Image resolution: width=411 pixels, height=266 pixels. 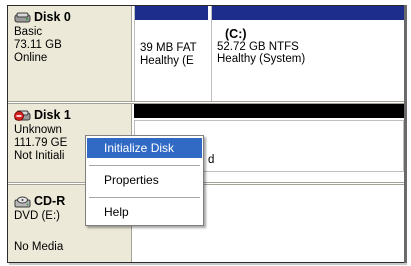 I want to click on partition-text: 39 MB FAT Healthy (E, so click(x=168, y=47).